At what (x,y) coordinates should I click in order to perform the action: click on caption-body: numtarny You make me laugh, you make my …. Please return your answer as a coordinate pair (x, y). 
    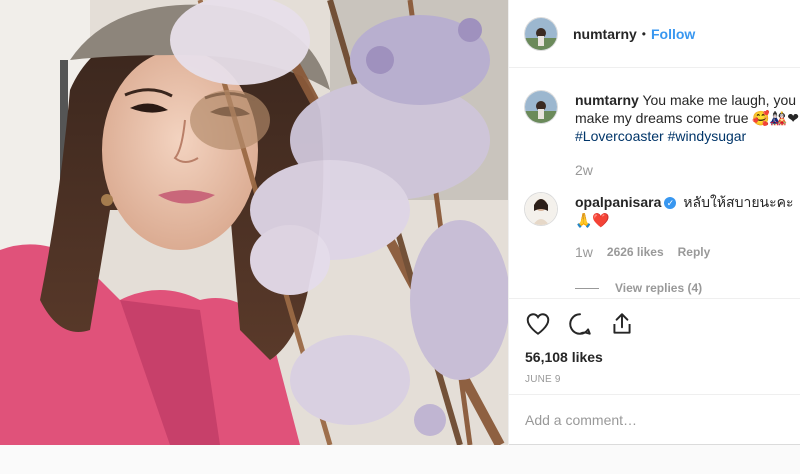
    Looking at the image, I should click on (687, 135).